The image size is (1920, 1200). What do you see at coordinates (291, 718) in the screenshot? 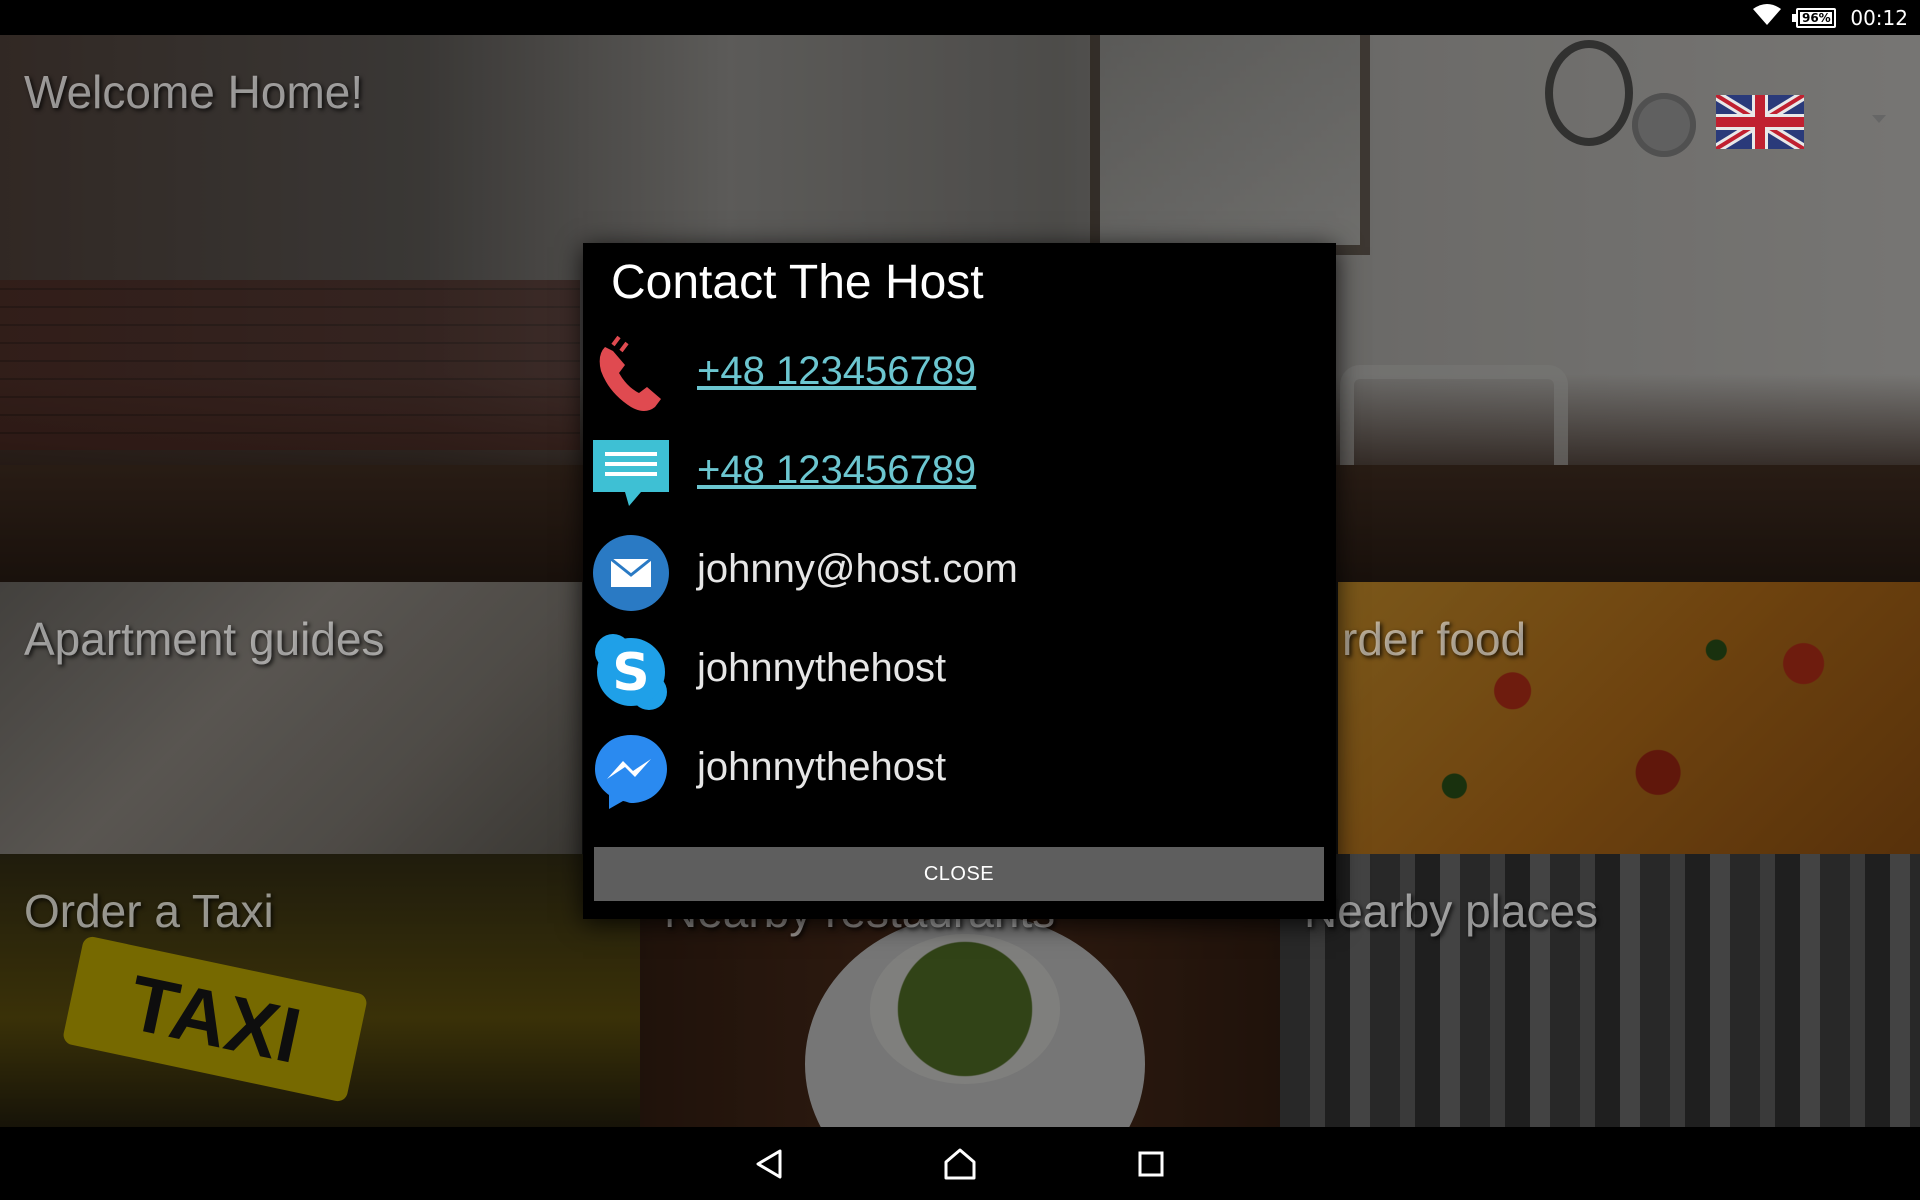
I see `apartment-guides-tile: Apartment guides` at bounding box center [291, 718].